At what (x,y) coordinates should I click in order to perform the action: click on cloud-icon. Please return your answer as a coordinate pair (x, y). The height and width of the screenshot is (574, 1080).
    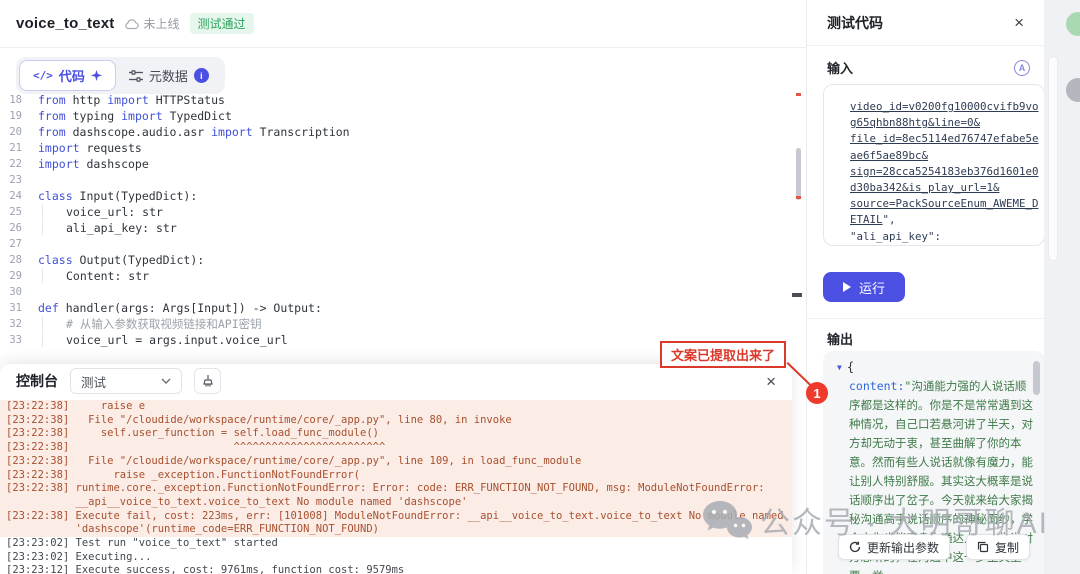
    Looking at the image, I should click on (132, 24).